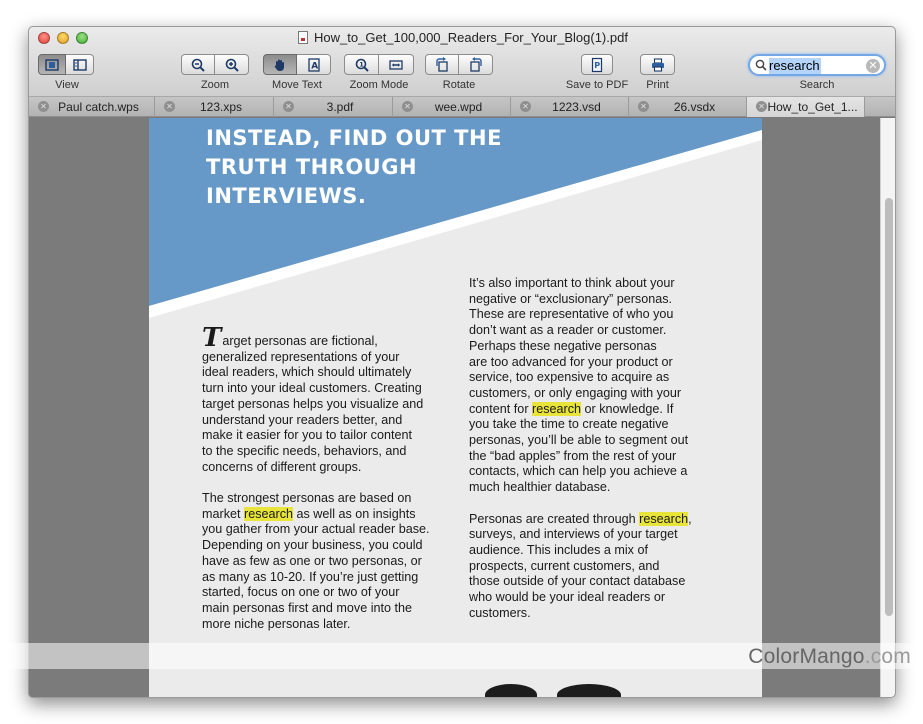 The height and width of the screenshot is (724, 923). I want to click on text-line: don’t want as a reader or customer., so click(568, 330).